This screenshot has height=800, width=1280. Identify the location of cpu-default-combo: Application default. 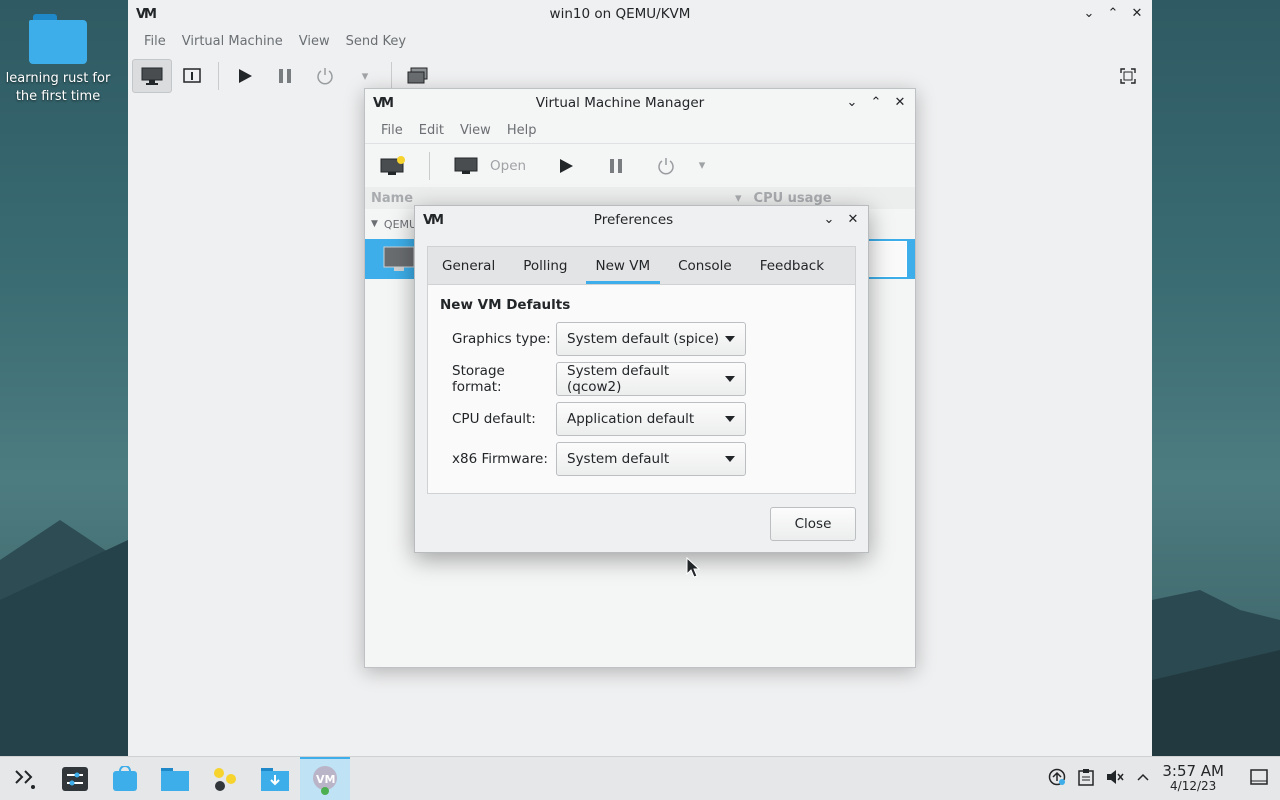
(651, 419).